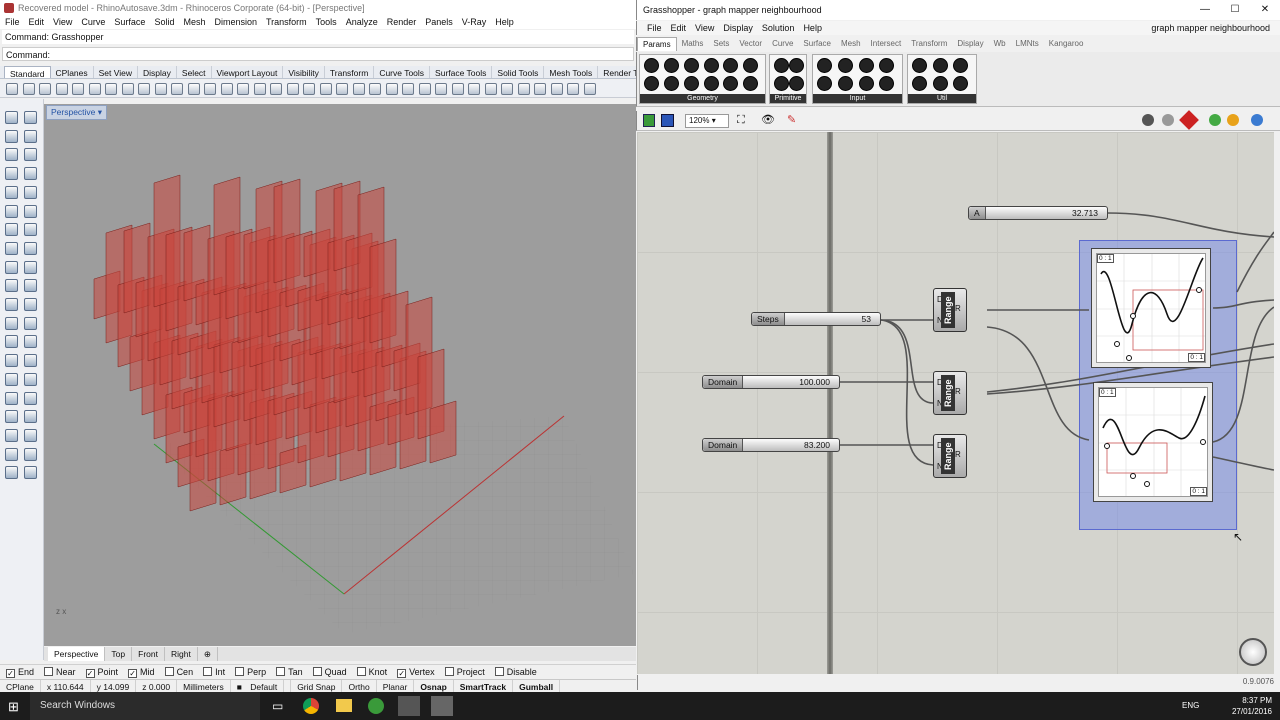  What do you see at coordinates (778, 28) in the screenshot?
I see `gh-menu-solution: Solution` at bounding box center [778, 28].